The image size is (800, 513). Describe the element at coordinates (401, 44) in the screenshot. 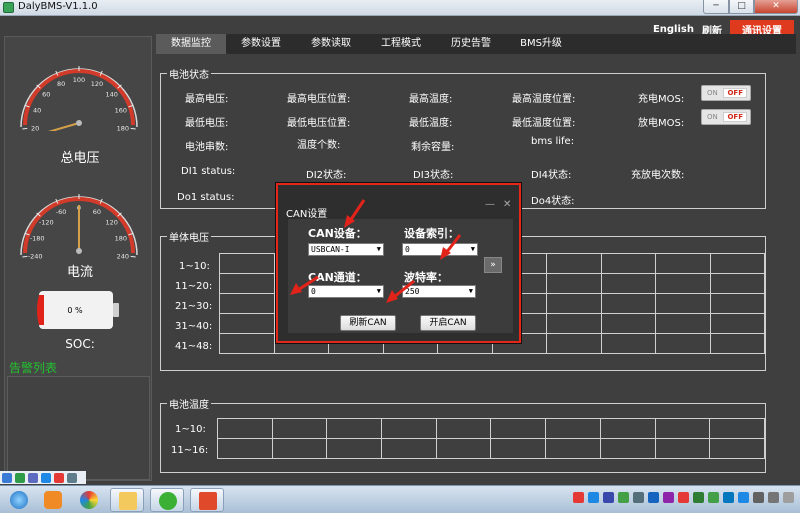

I see `tab-engineering: 工程模式` at that location.